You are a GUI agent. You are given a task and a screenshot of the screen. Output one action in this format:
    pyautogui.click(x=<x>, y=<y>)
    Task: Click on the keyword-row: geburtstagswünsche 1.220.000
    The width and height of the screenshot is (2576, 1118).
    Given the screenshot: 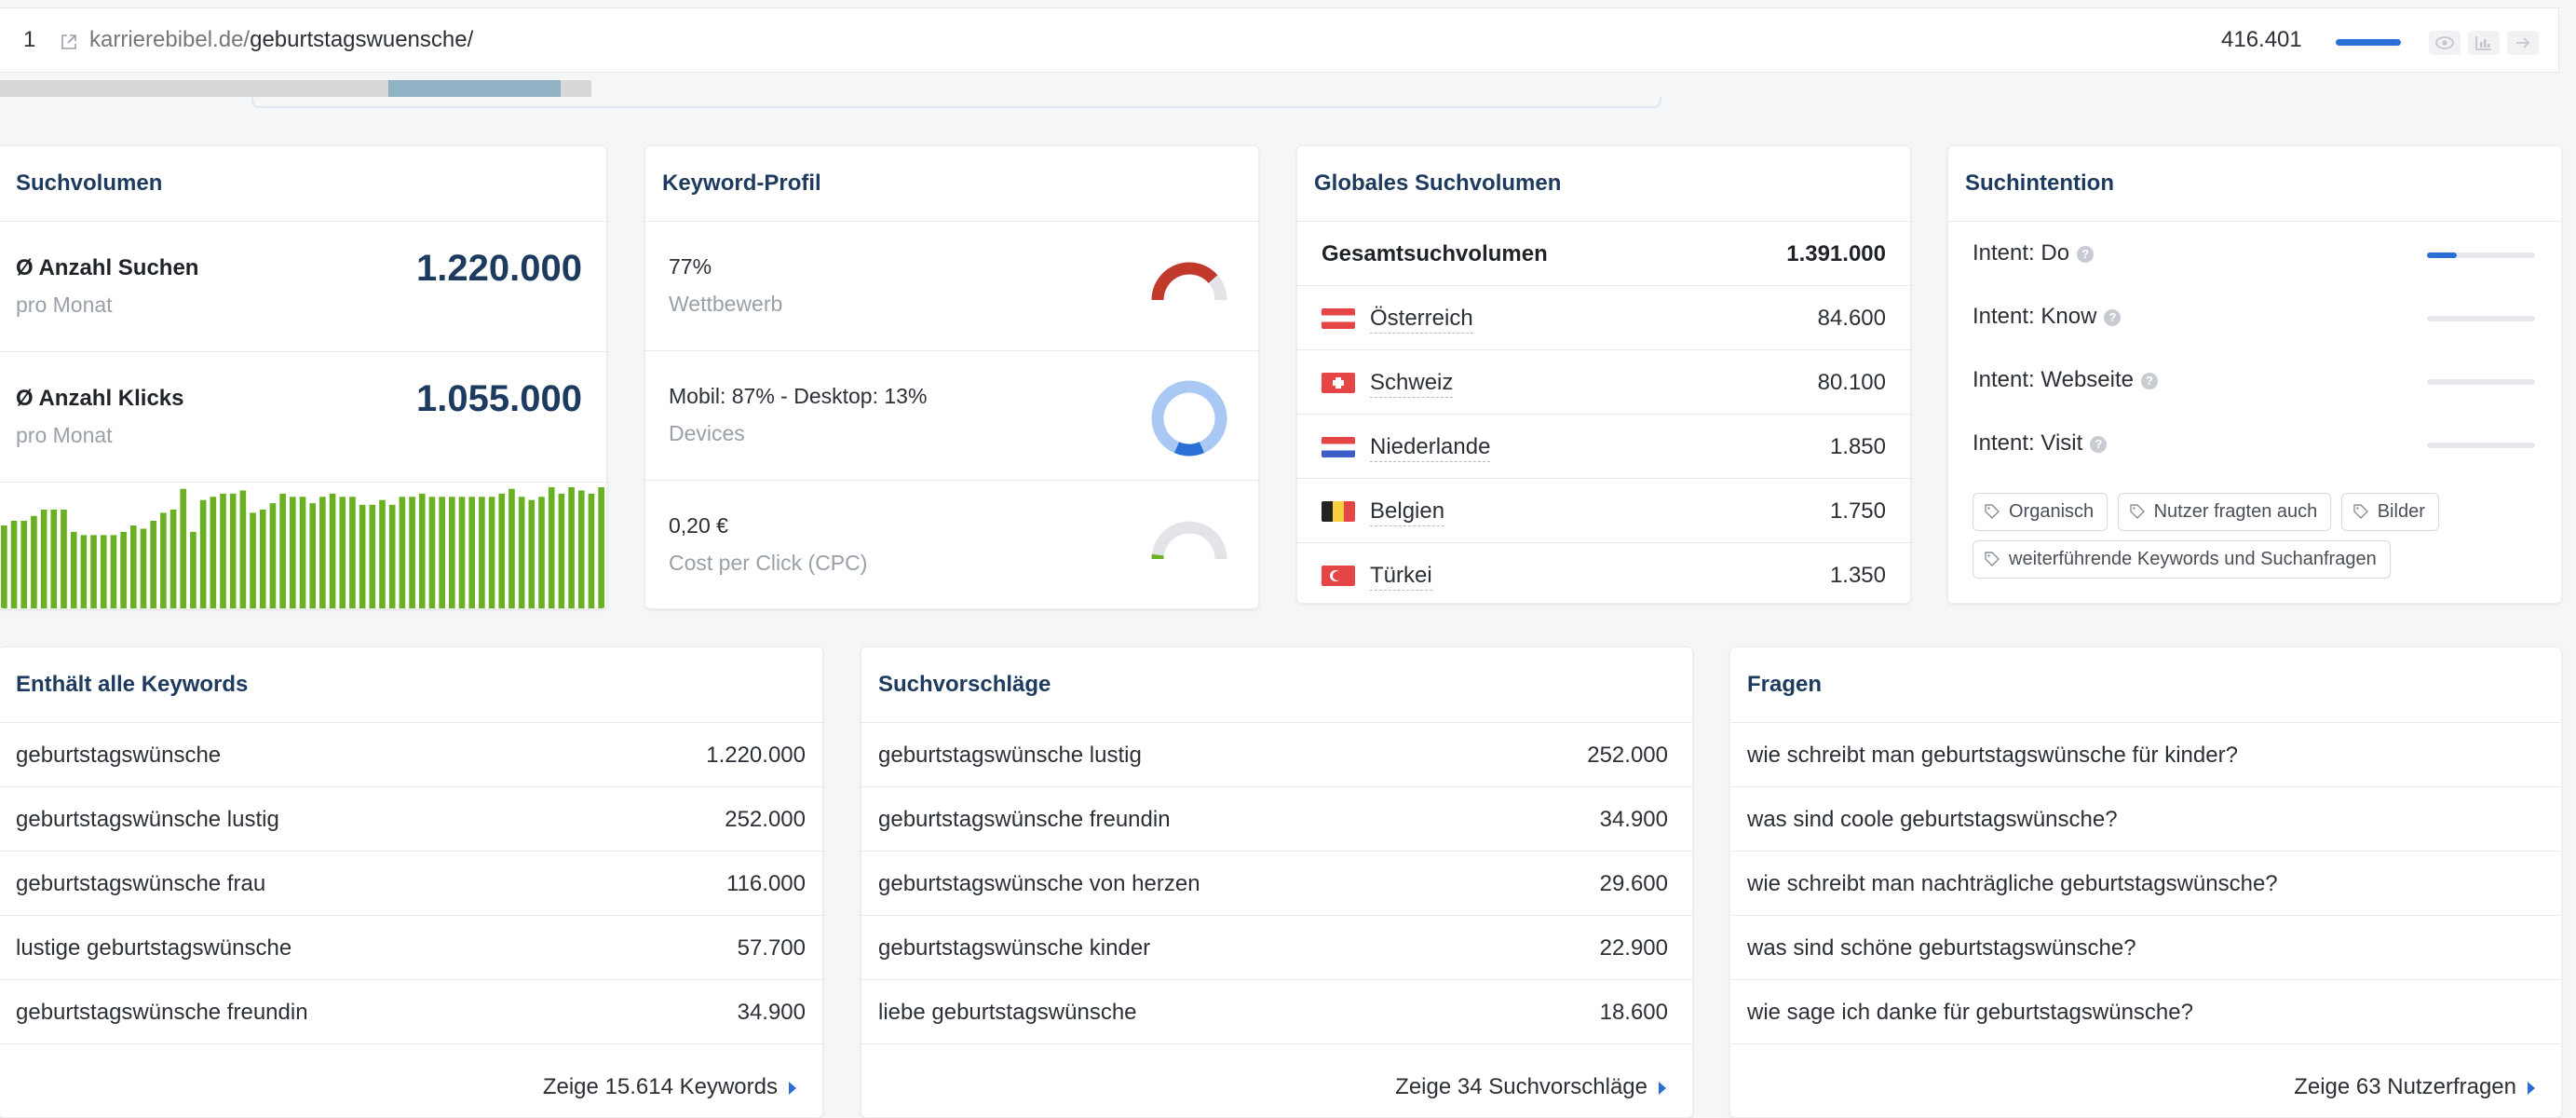 What is the action you would take?
    pyautogui.click(x=411, y=755)
    